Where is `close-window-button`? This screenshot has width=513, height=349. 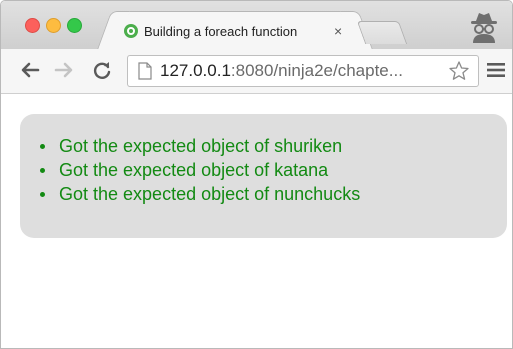 close-window-button is located at coordinates (32, 25).